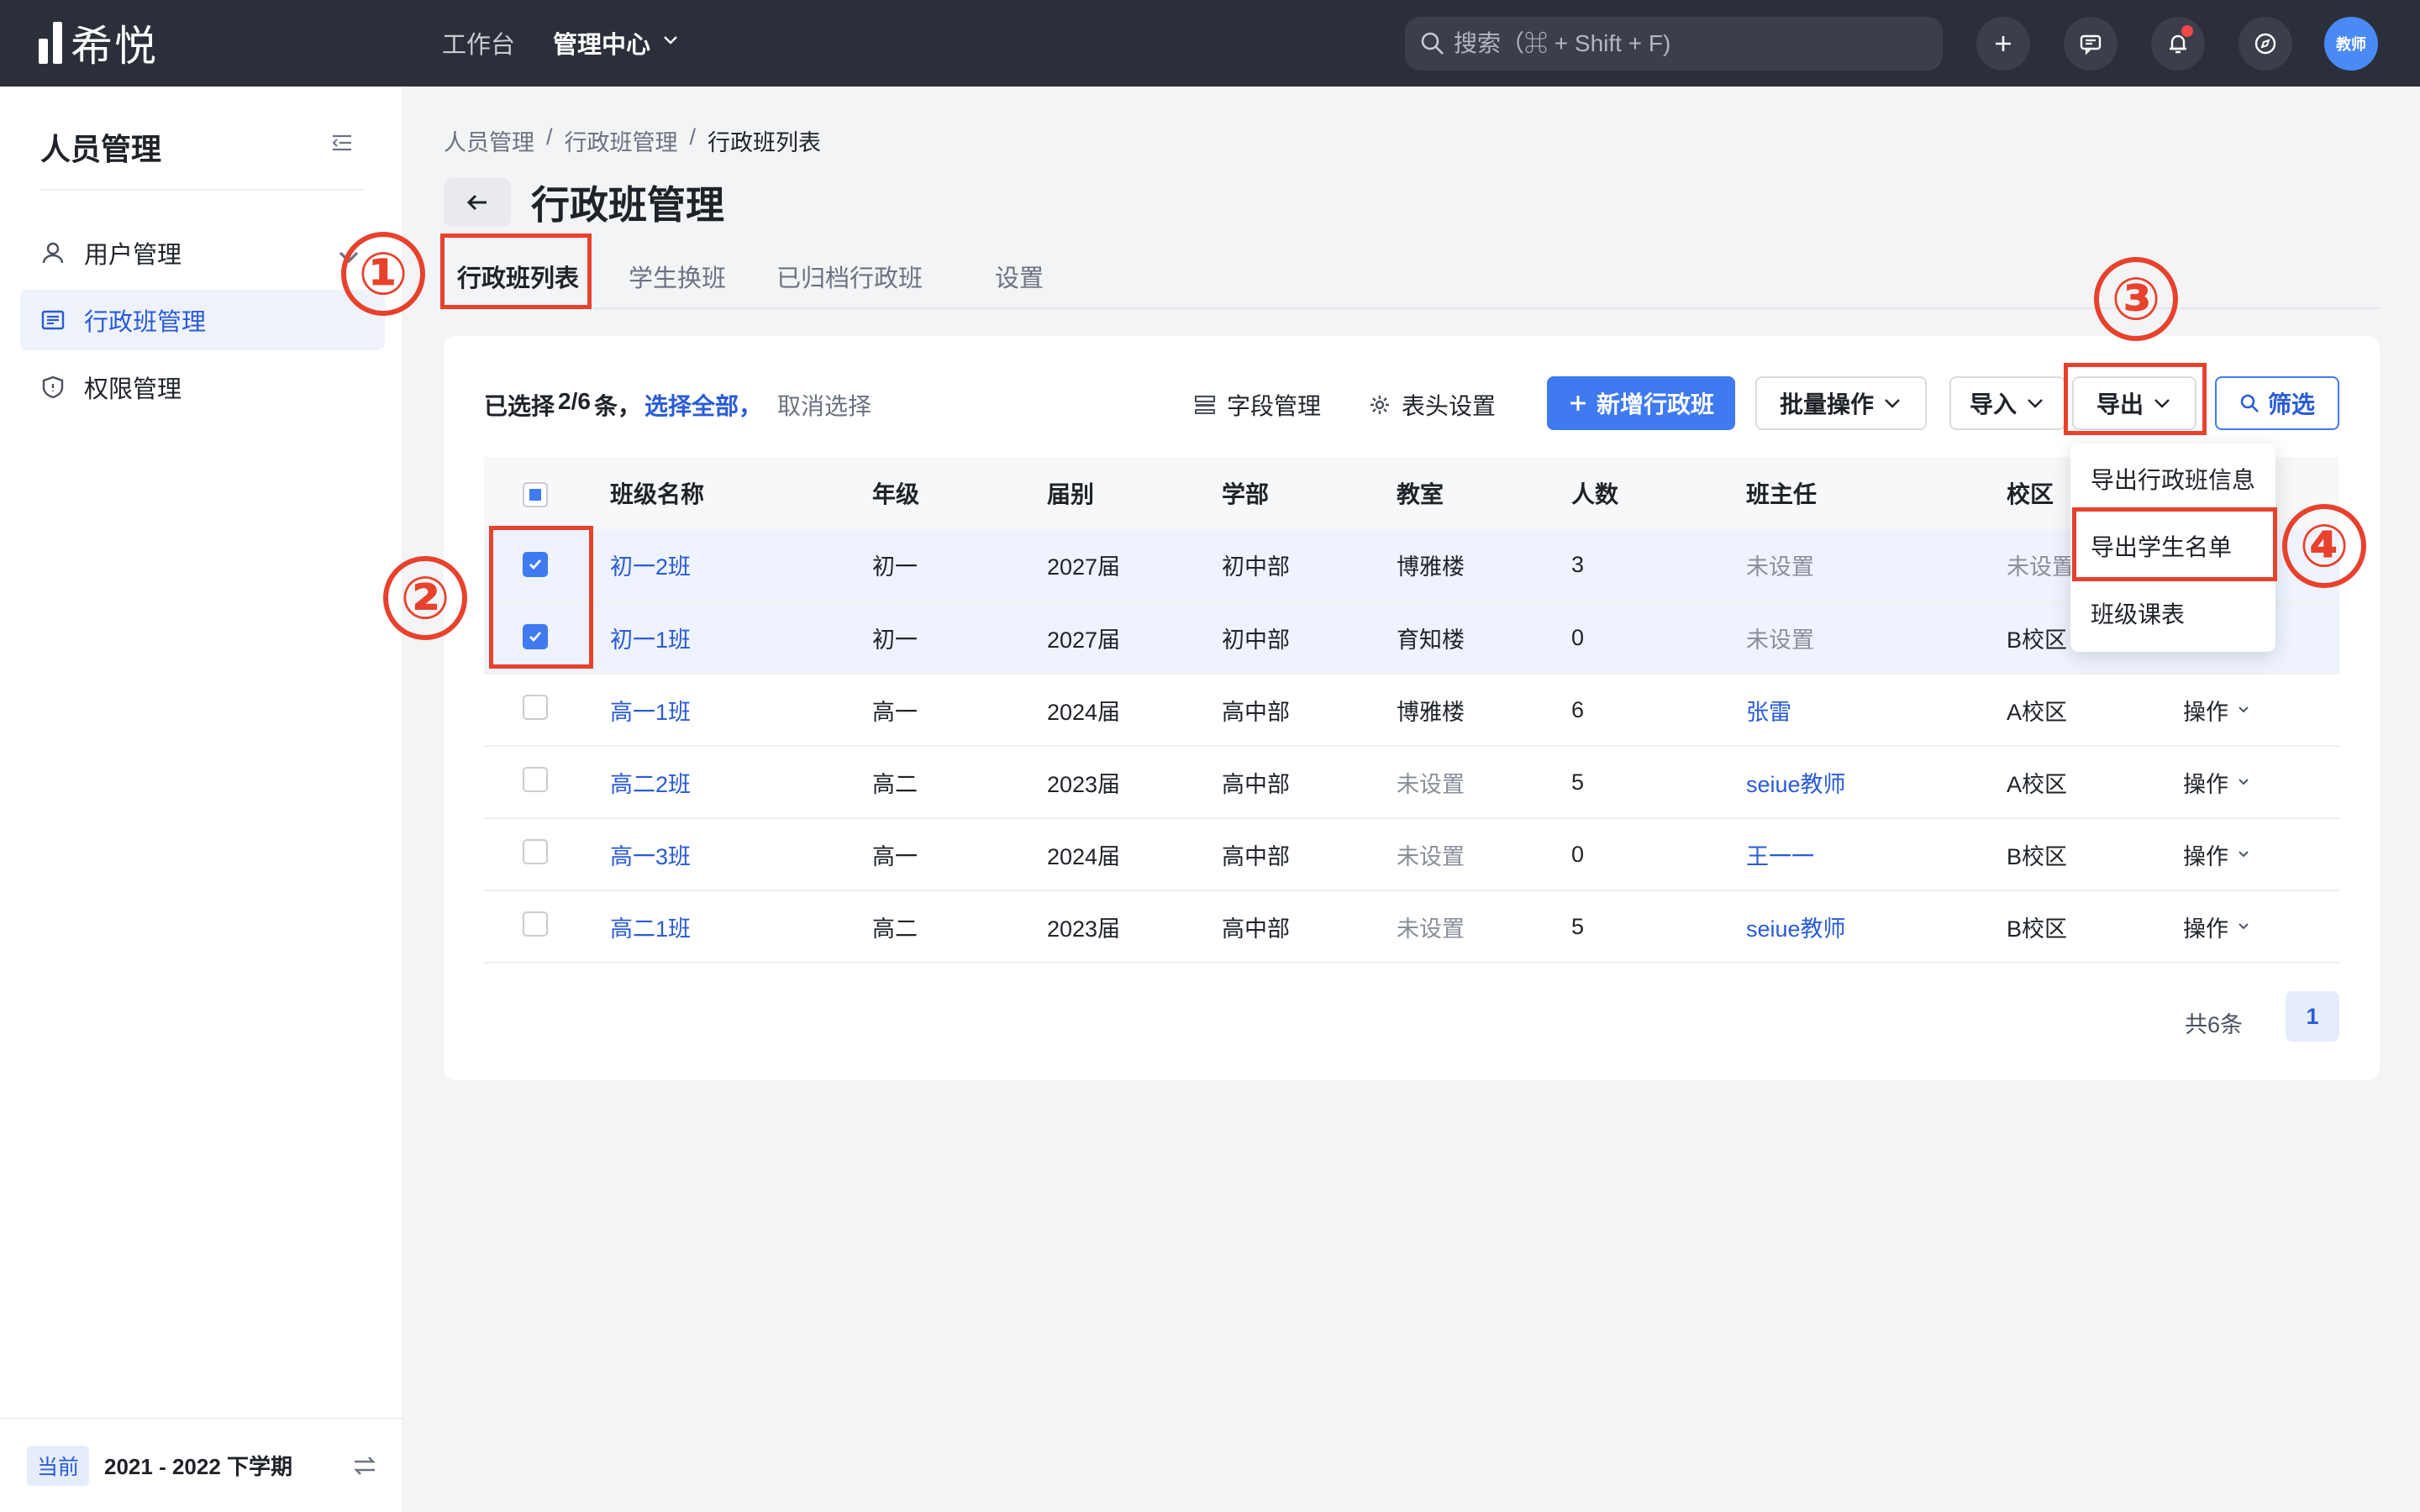 This screenshot has width=2420, height=1512. Describe the element at coordinates (1484, 493) in the screenshot. I see `column-header: 教室` at that location.